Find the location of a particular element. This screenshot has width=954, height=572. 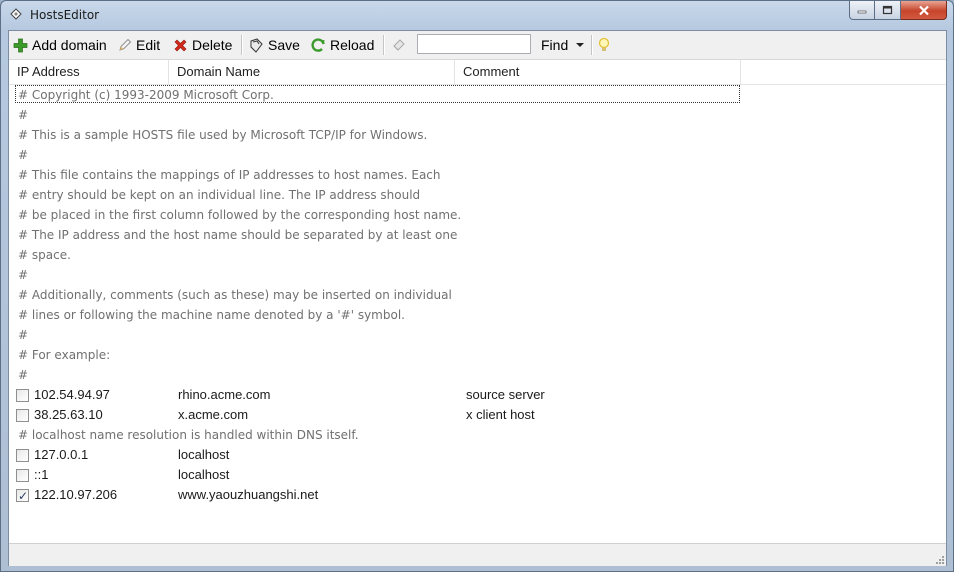

add-domain-label: Add domain is located at coordinates (69, 45).